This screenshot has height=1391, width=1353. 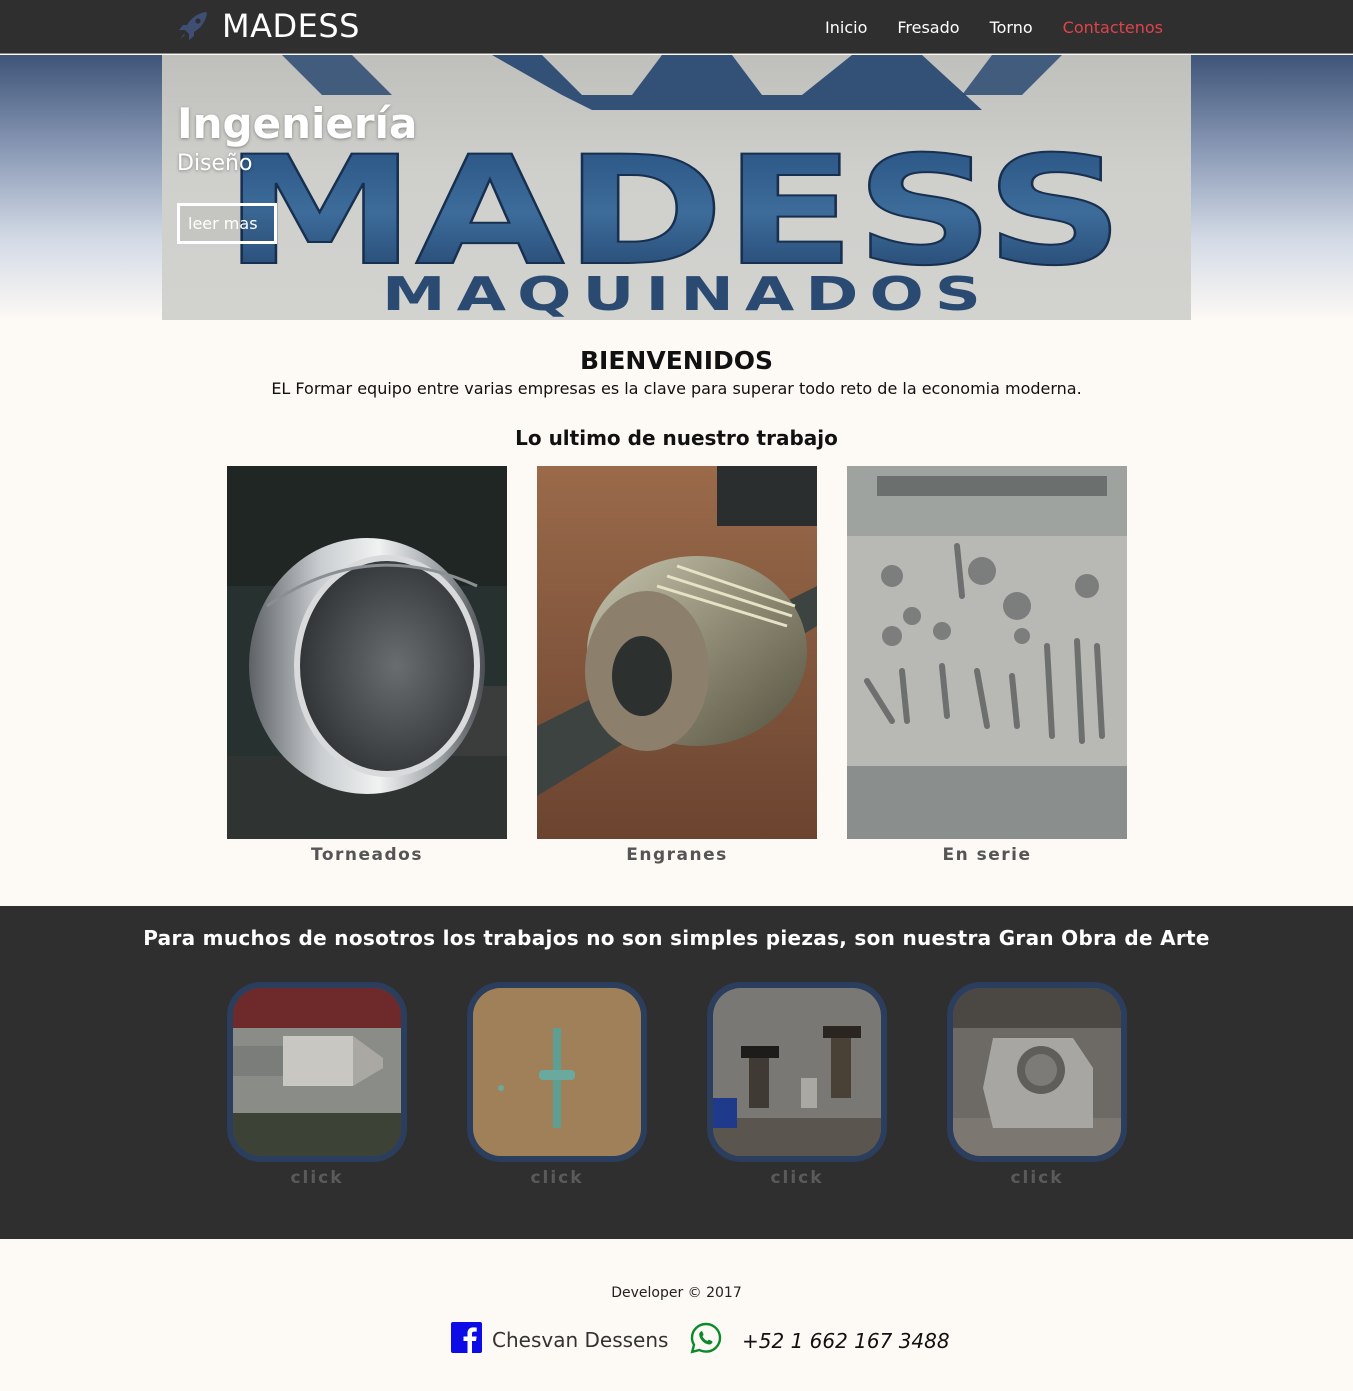 I want to click on work-card-torneados: Torneados, so click(x=367, y=665).